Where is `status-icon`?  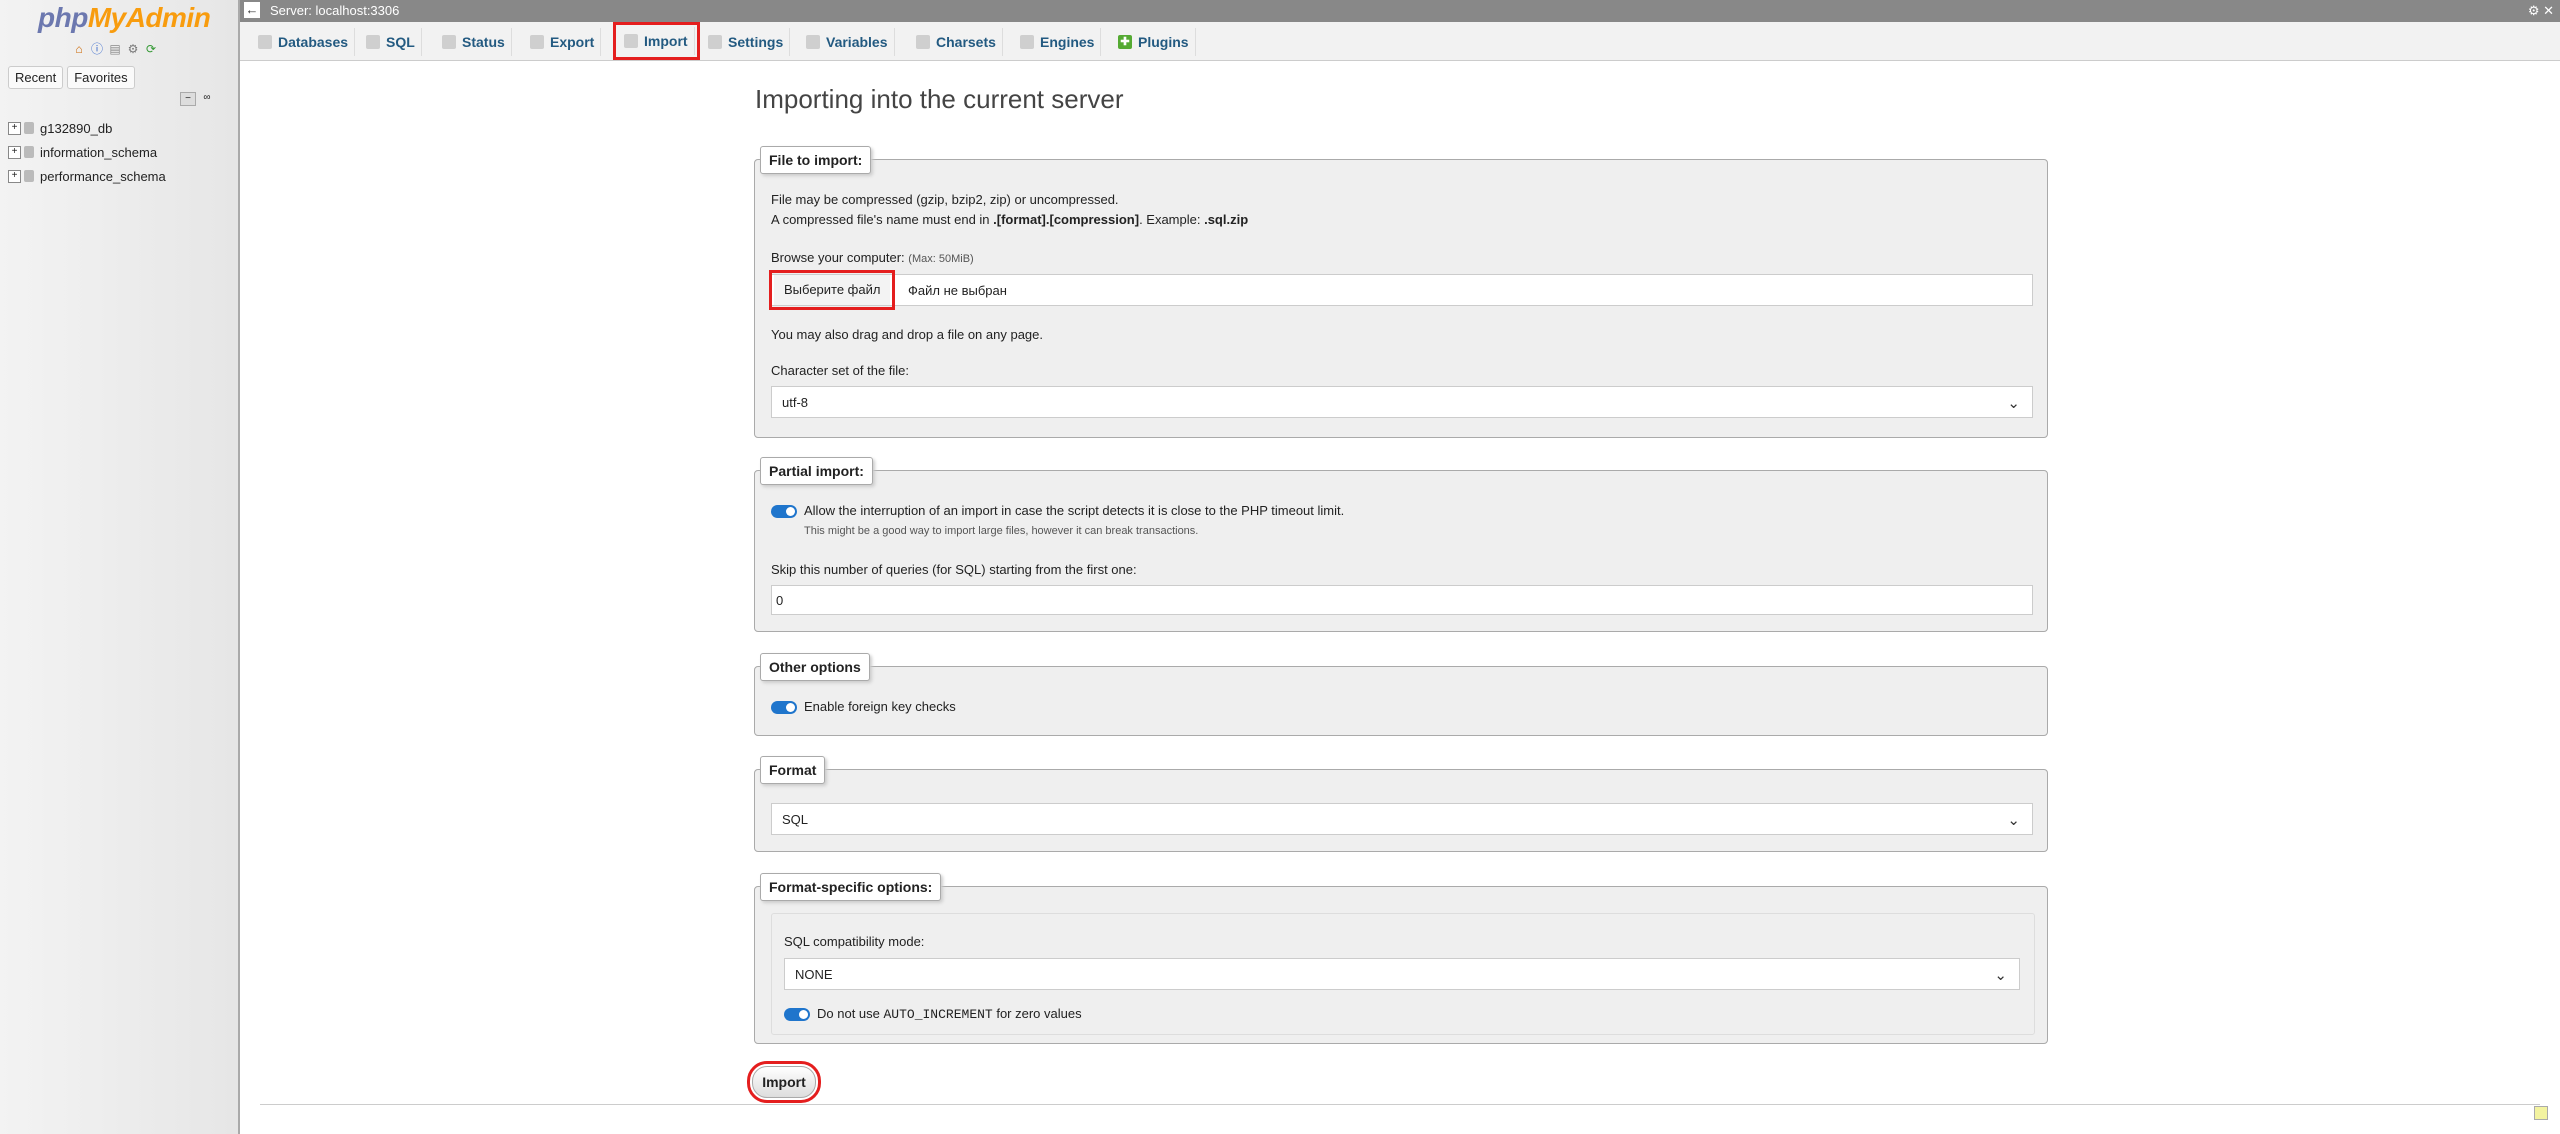
status-icon is located at coordinates (449, 42).